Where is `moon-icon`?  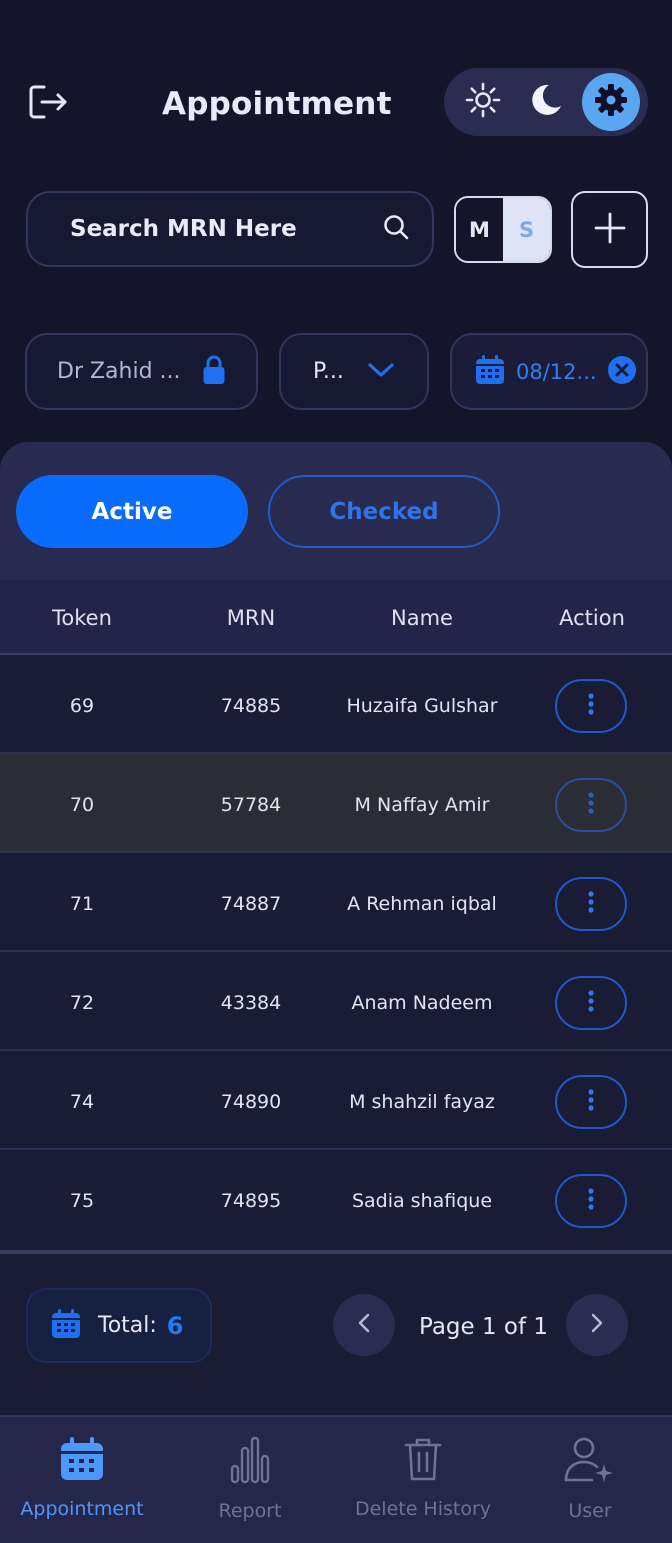
moon-icon is located at coordinates (545, 102).